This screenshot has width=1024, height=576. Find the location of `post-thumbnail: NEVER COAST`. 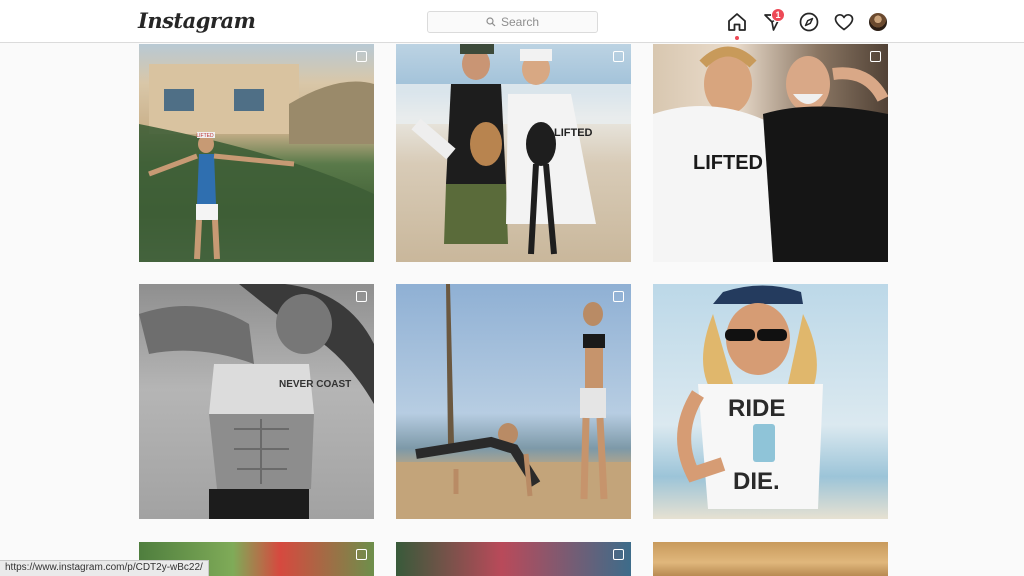

post-thumbnail: NEVER COAST is located at coordinates (256, 401).